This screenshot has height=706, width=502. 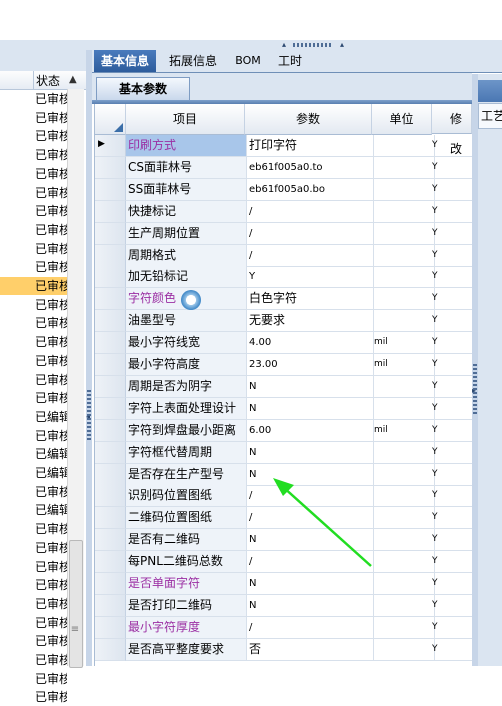 I want to click on annotation-arrow-layer, so click(x=322, y=522).